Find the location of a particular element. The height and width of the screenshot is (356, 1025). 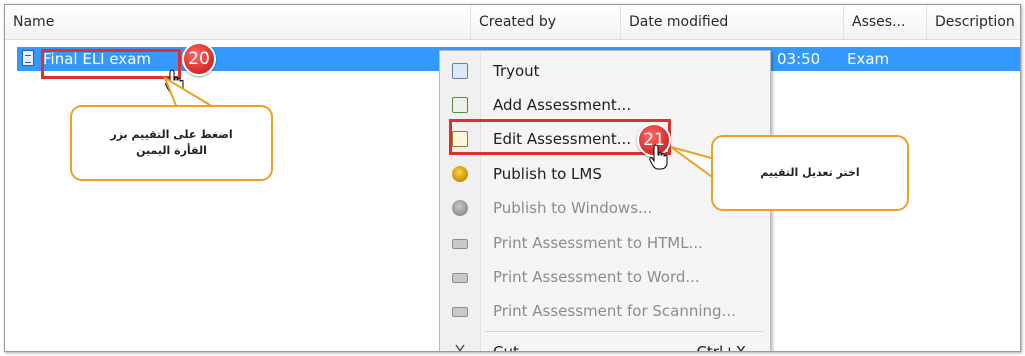

callout-right-click-text: اضغط على التقييم بزر الفأرة اليمين is located at coordinates (171, 142).